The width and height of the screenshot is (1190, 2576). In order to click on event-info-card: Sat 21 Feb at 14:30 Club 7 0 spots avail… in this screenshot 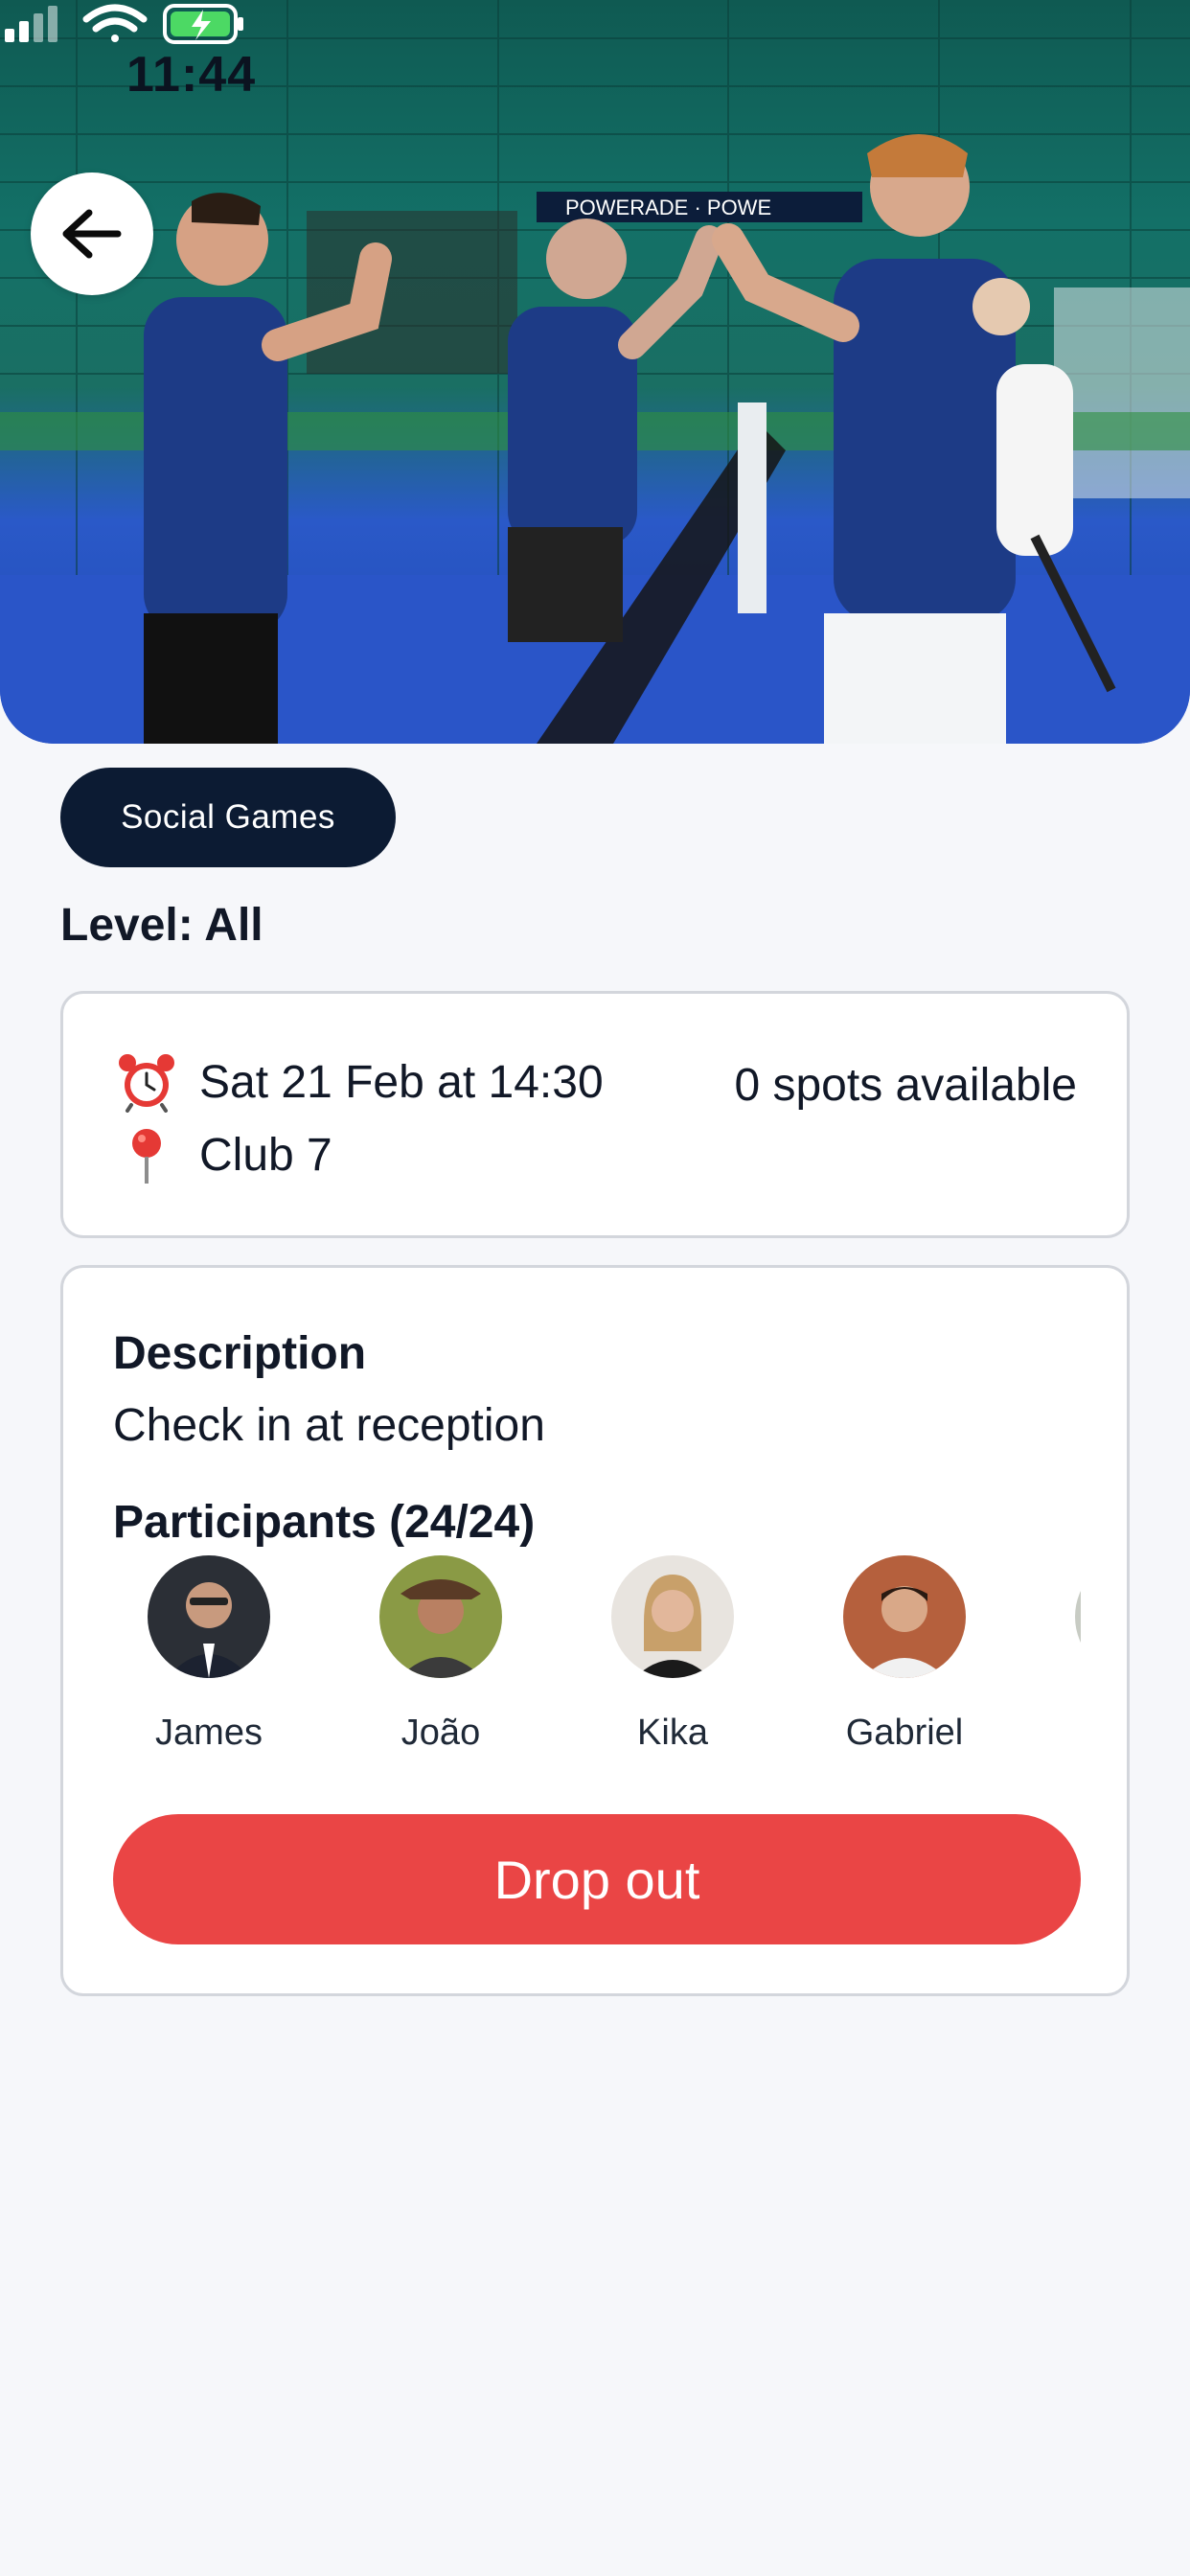, I will do `click(595, 1114)`.